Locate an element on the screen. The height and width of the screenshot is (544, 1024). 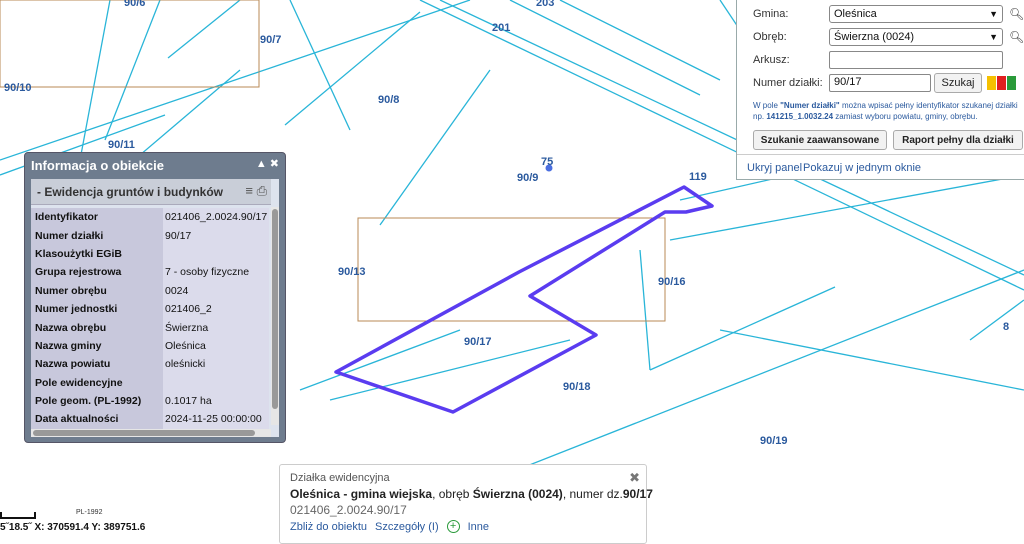
attribute-row: Identyfikator 021406_2.0024.90/17 is located at coordinates (150, 217).